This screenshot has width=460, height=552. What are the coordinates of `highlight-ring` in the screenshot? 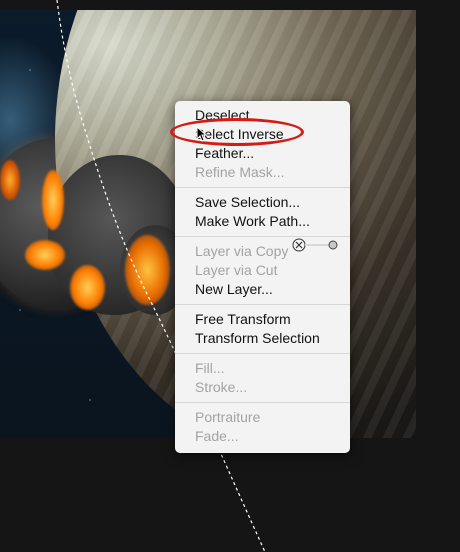 It's located at (237, 132).